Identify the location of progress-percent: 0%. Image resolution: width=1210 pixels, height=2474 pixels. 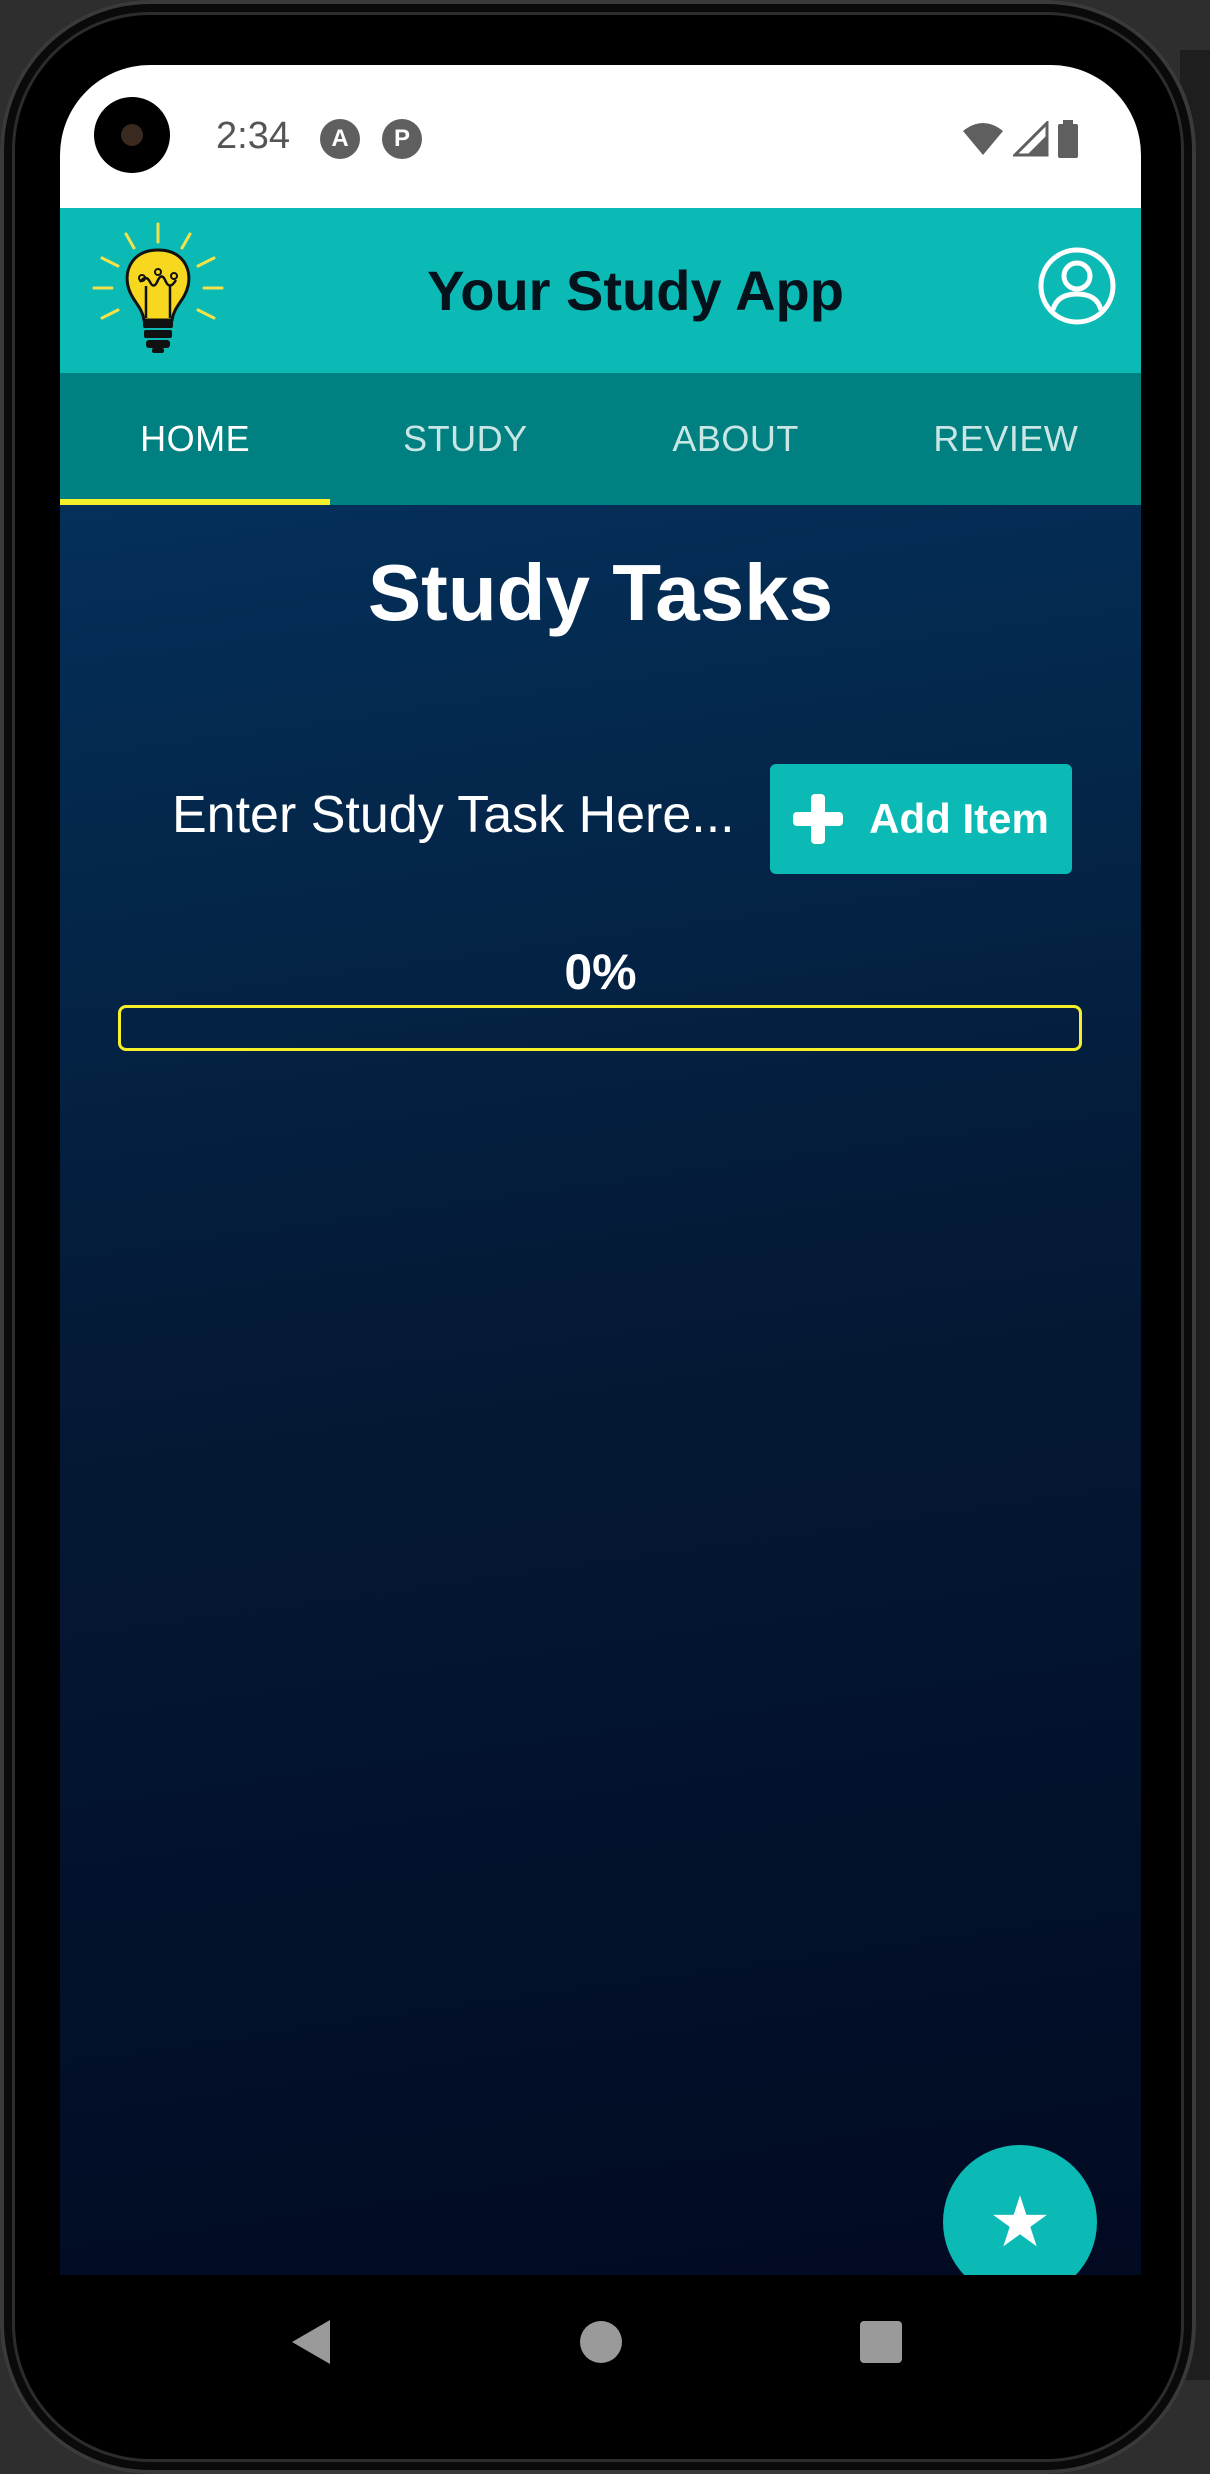
(600, 972).